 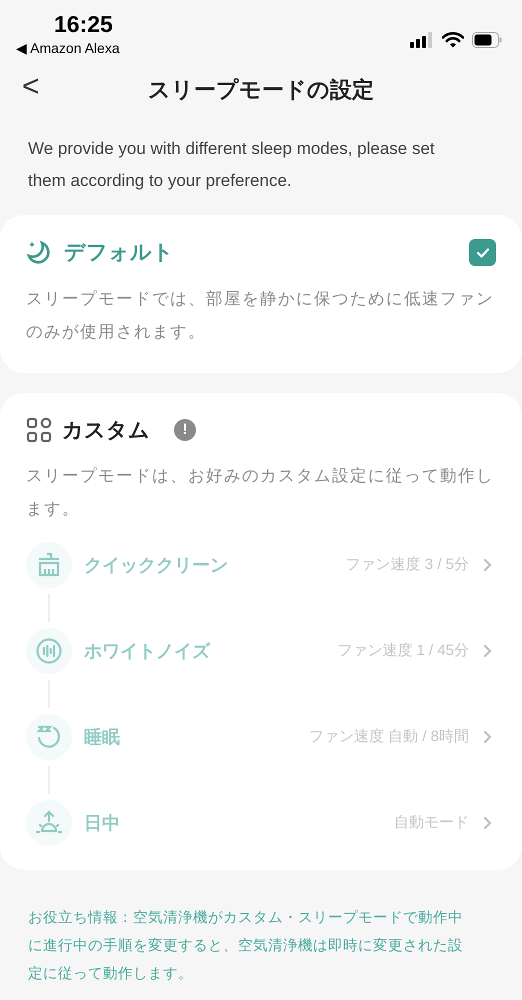 What do you see at coordinates (245, 946) in the screenshot?
I see `tip-text: お役立ち情報：空気清浄機がカスタム・スリープモードで動作中に進行中の手順を変更すると、空気清浄機は即時に変更された設定に従って動作します。` at bounding box center [245, 946].